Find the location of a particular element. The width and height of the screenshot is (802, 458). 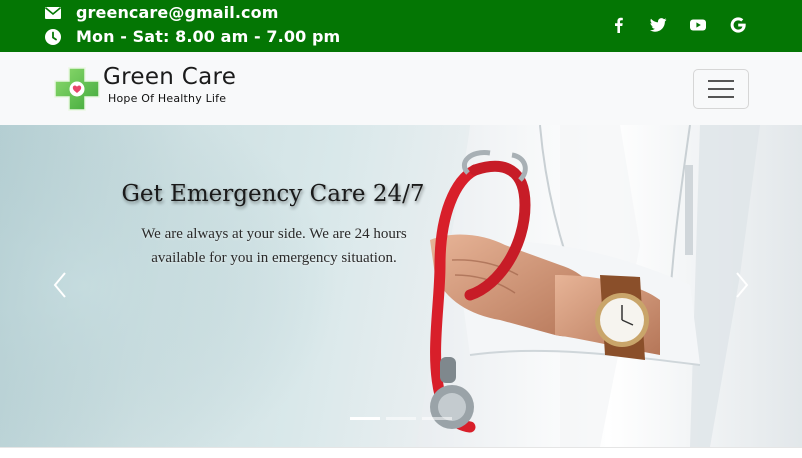

brand-name: Green Care is located at coordinates (169, 77).